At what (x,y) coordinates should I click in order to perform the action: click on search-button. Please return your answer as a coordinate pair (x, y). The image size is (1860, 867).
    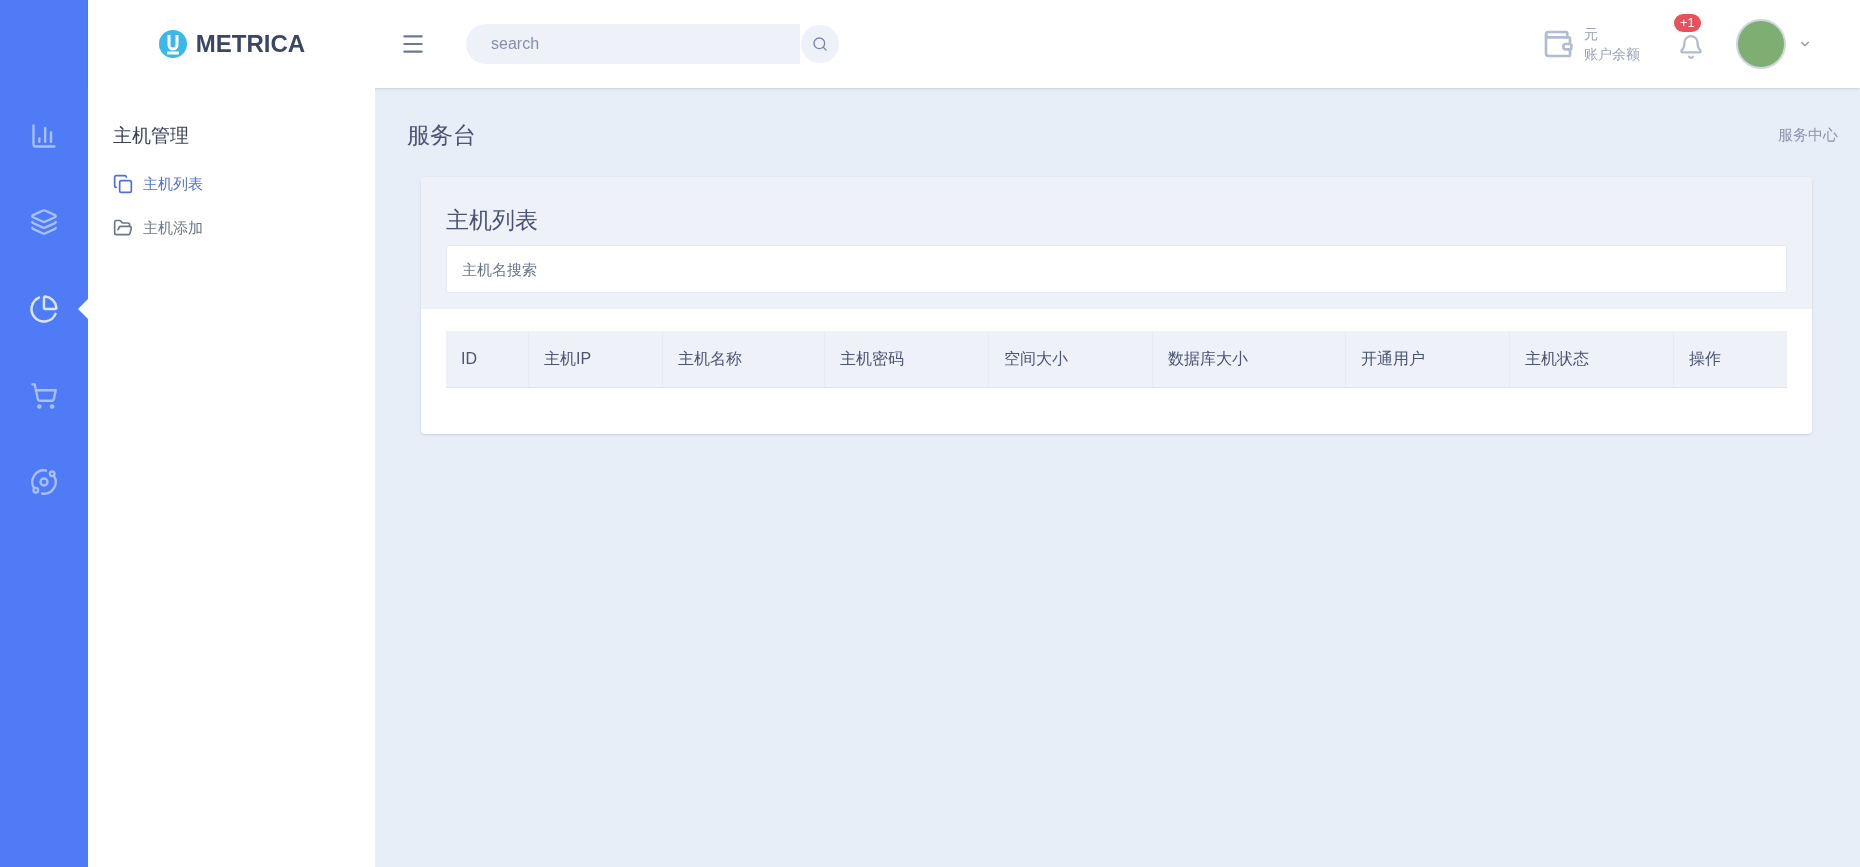
    Looking at the image, I should click on (820, 44).